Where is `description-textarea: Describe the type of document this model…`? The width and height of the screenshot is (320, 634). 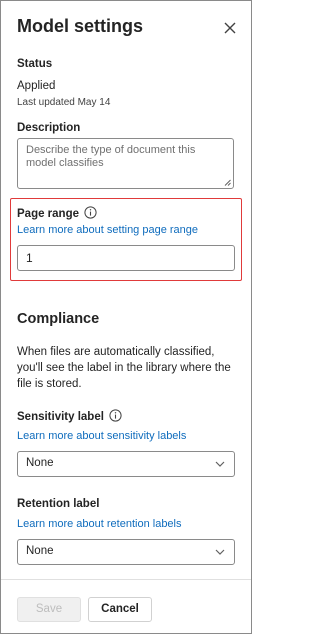 description-textarea: Describe the type of document this model… is located at coordinates (125, 163).